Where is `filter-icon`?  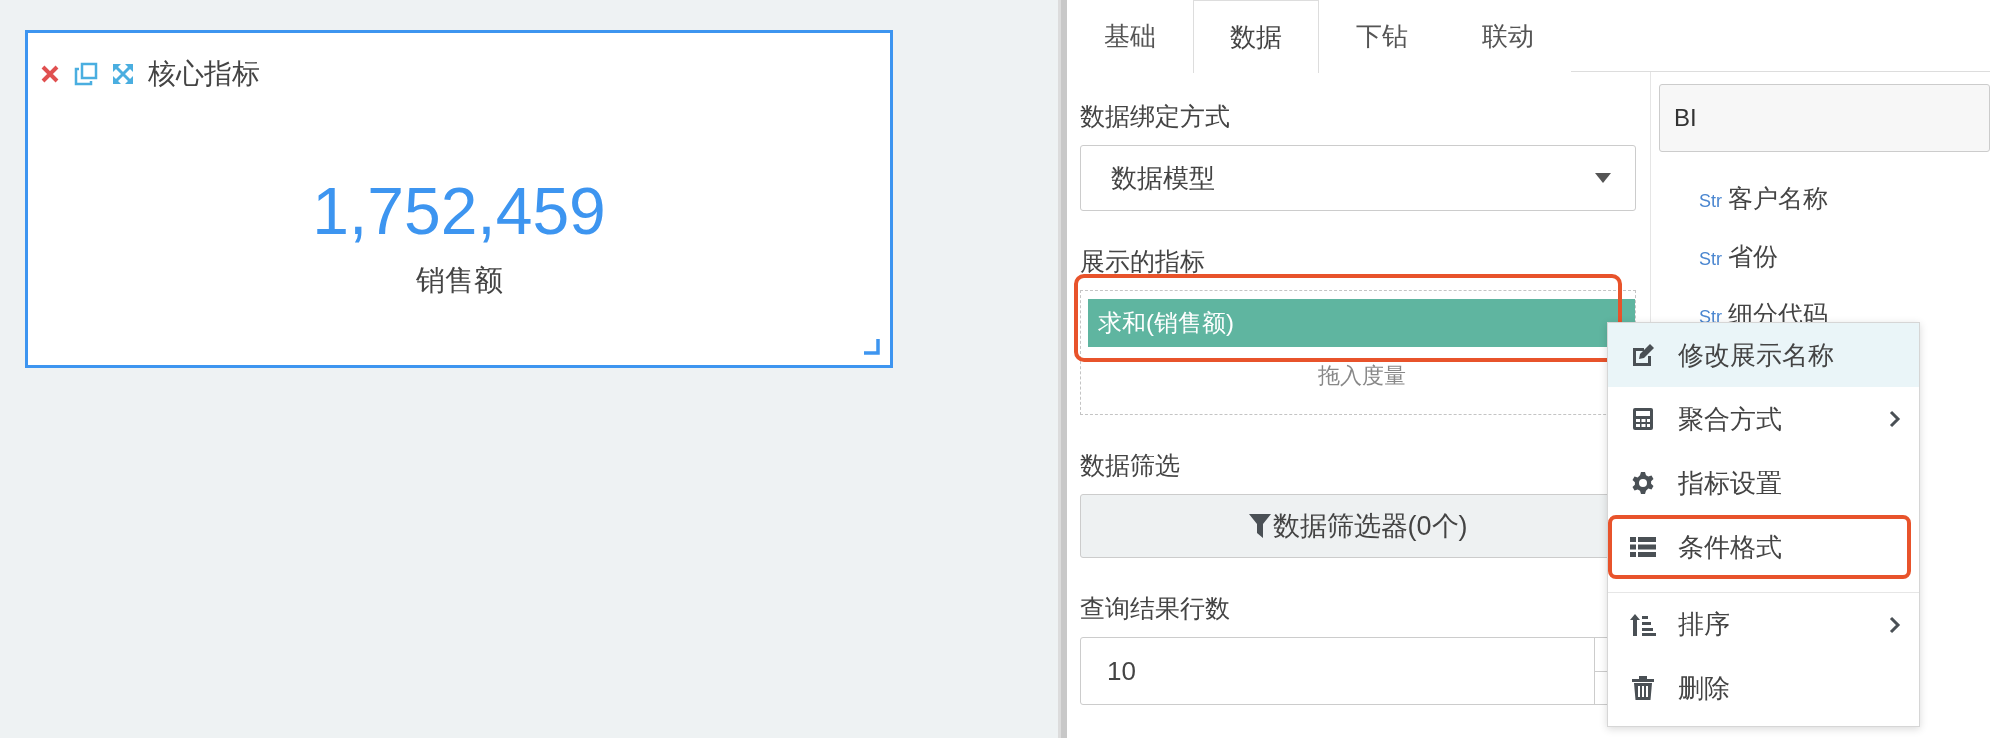
filter-icon is located at coordinates (1259, 526).